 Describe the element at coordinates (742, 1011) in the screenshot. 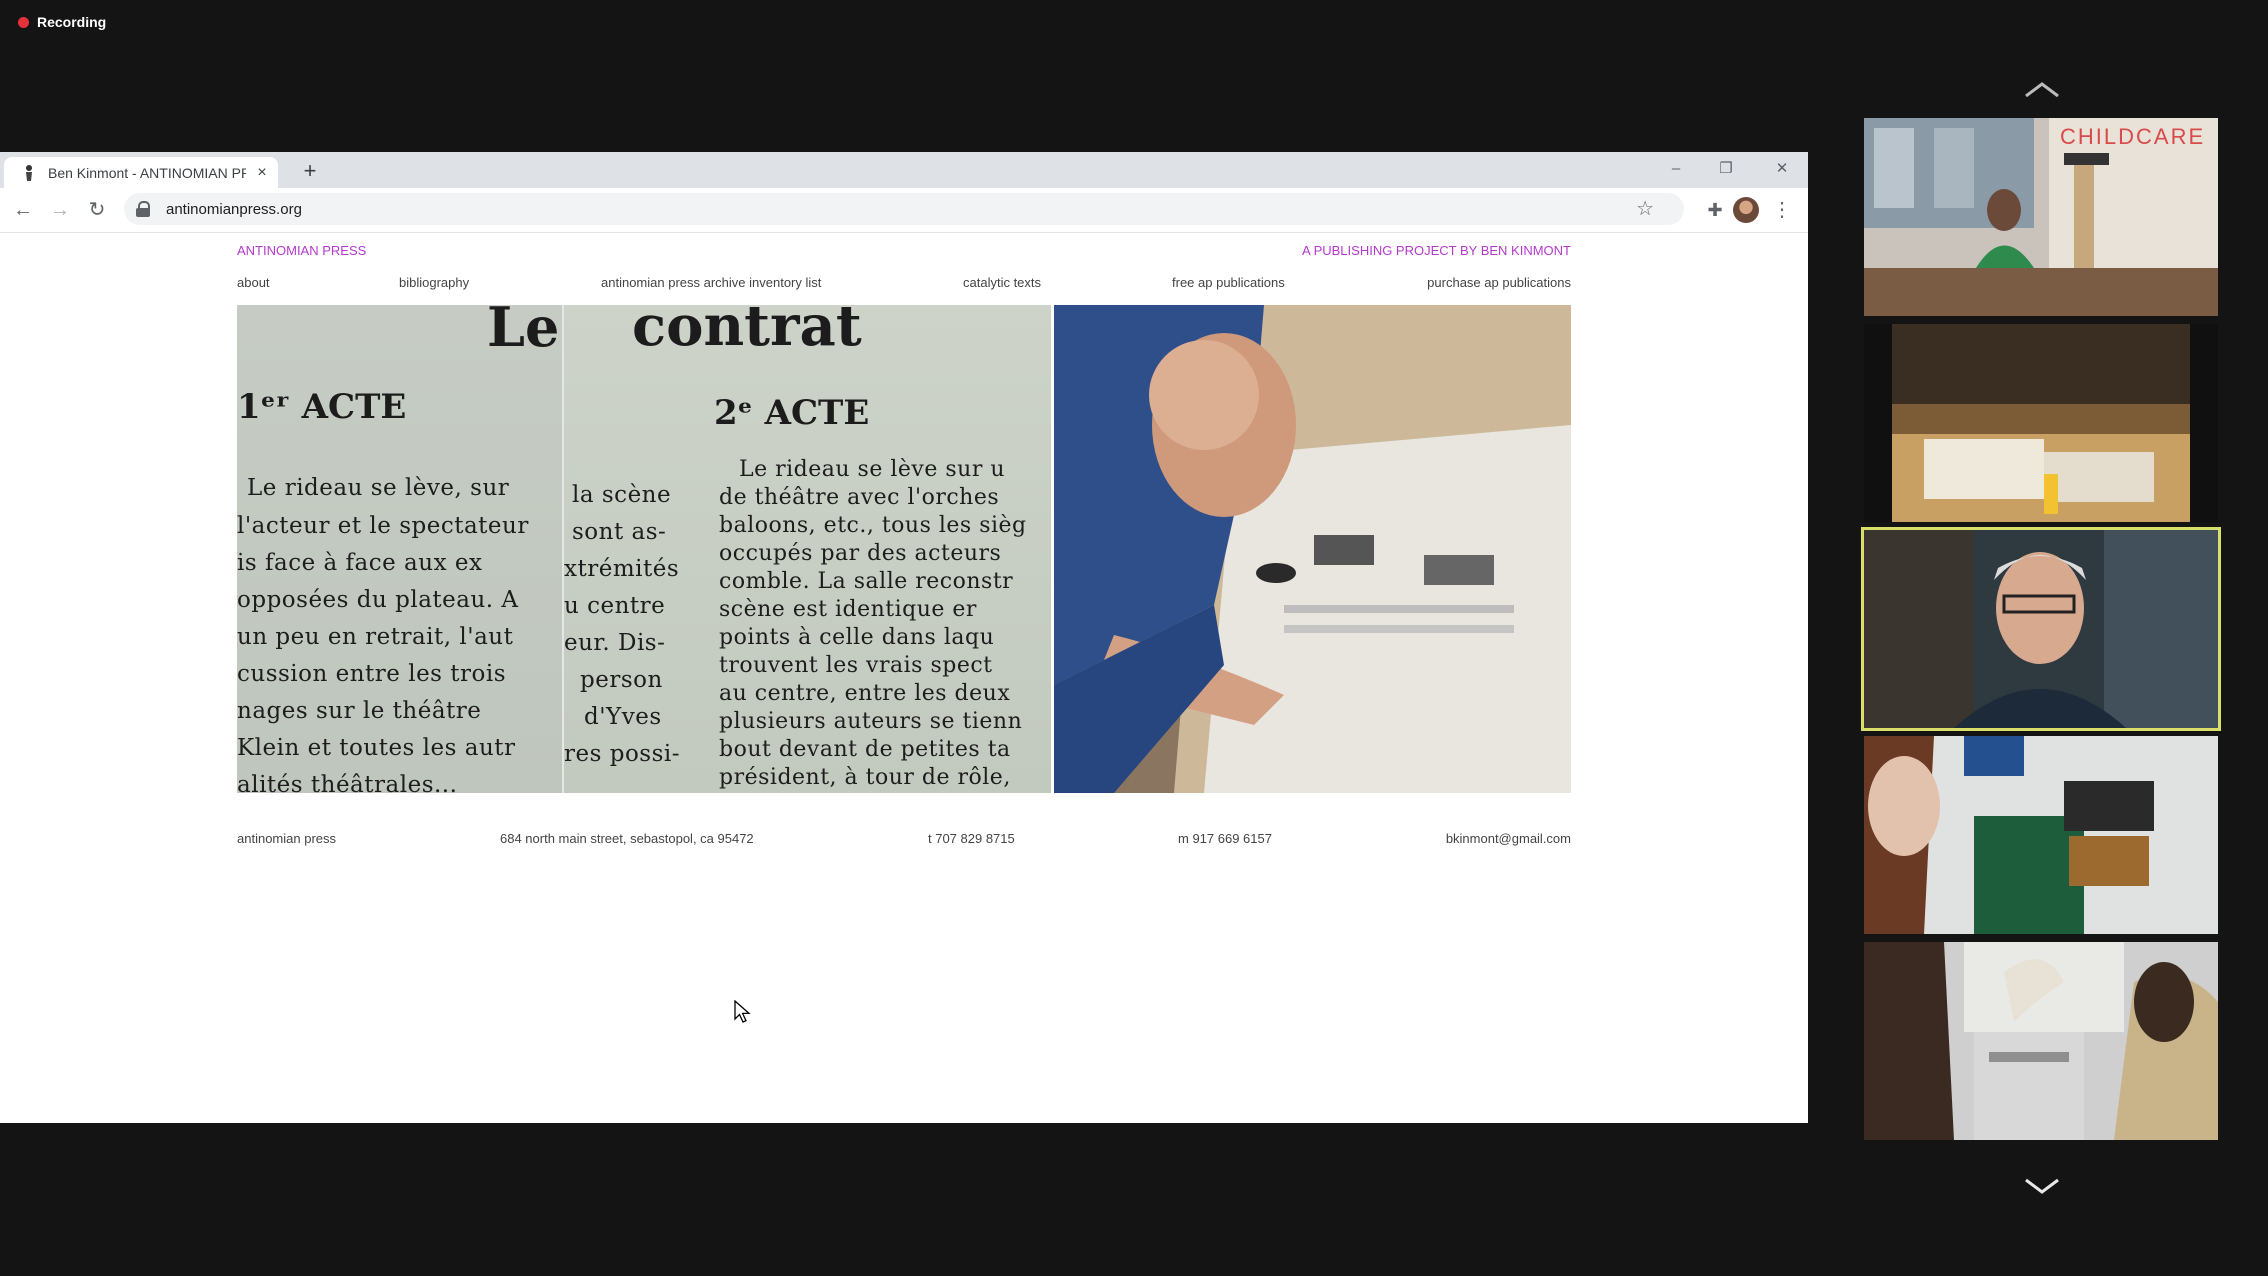

I see `mouse-cursor-icon` at that location.